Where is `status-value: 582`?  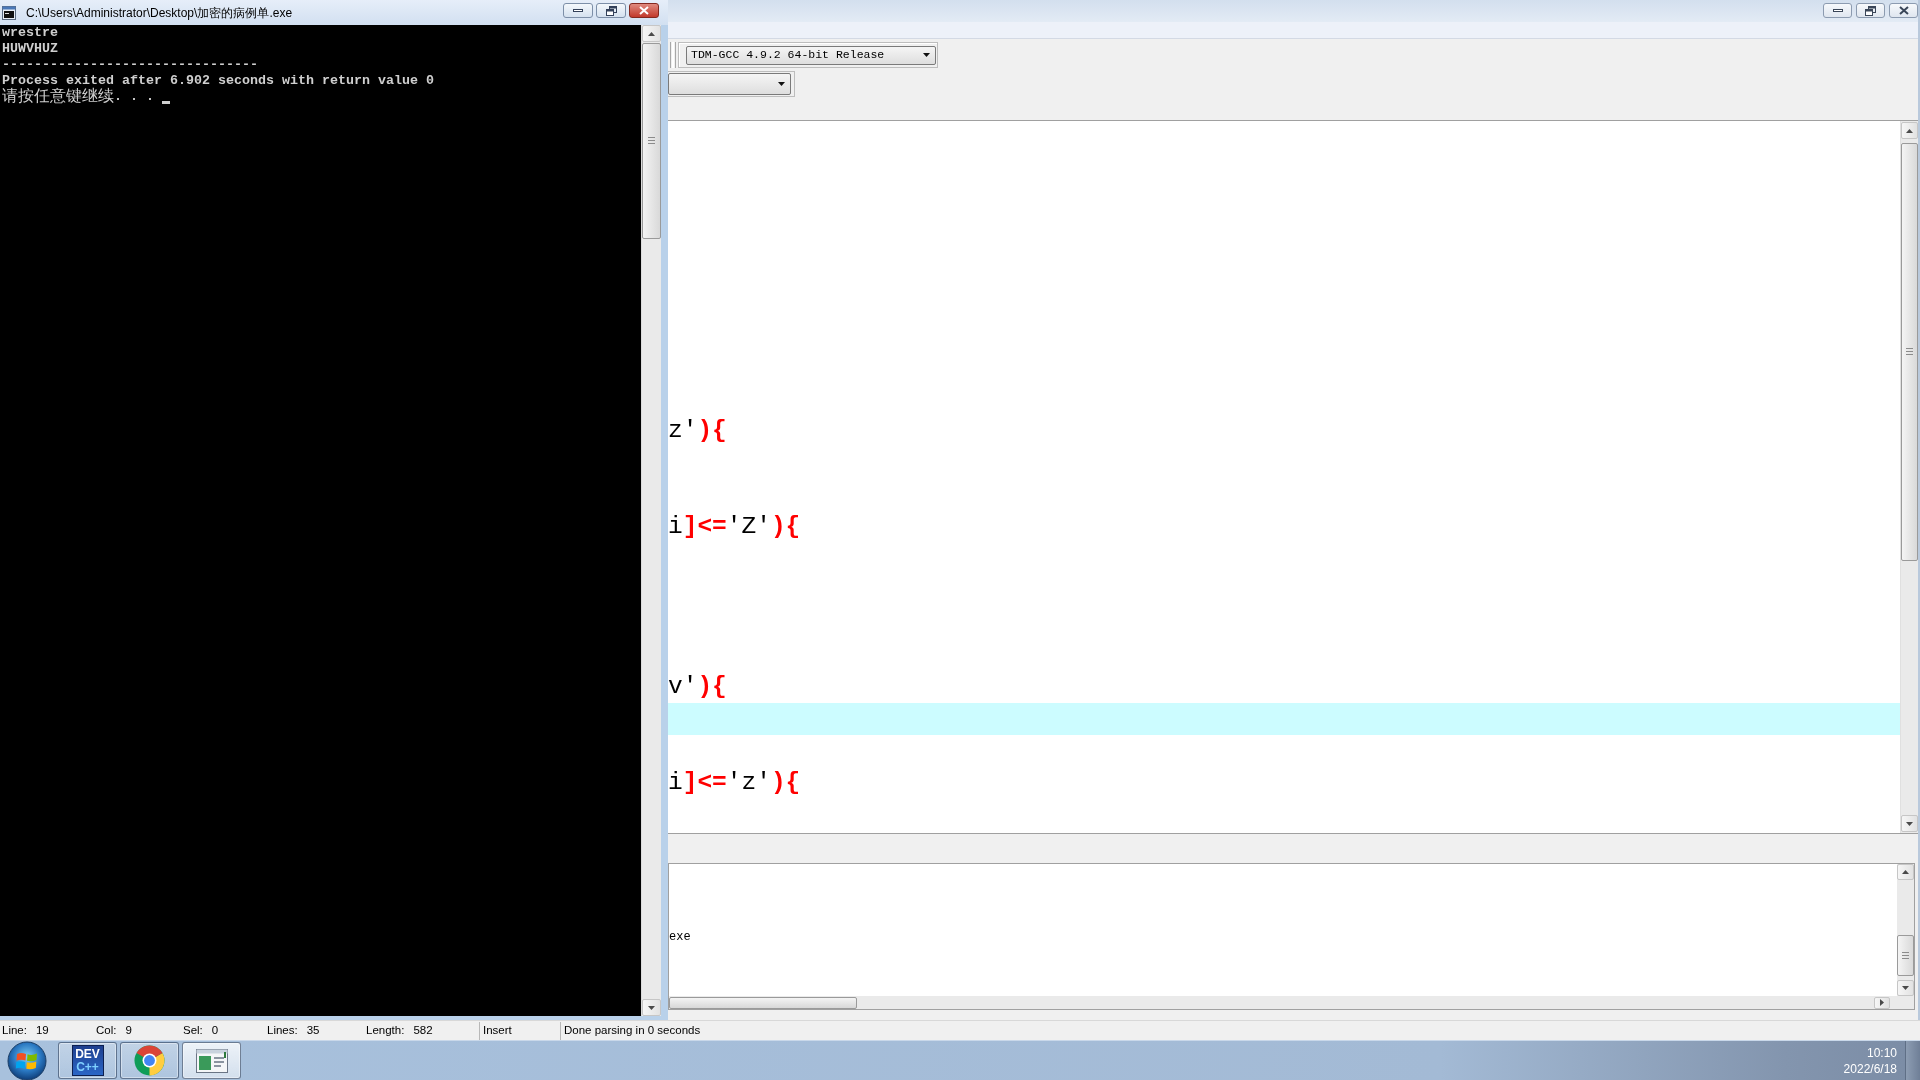 status-value: 582 is located at coordinates (423, 1030).